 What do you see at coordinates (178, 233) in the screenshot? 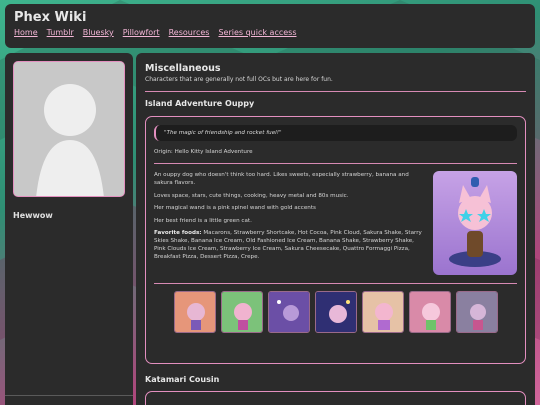
I see `favorite-foods-label: Favorite foods:` at bounding box center [178, 233].